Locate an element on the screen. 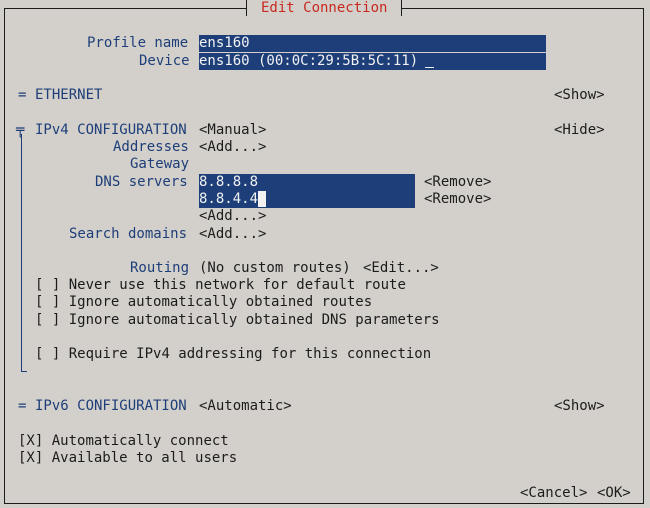  ipv6-marker: = is located at coordinates (22, 406).